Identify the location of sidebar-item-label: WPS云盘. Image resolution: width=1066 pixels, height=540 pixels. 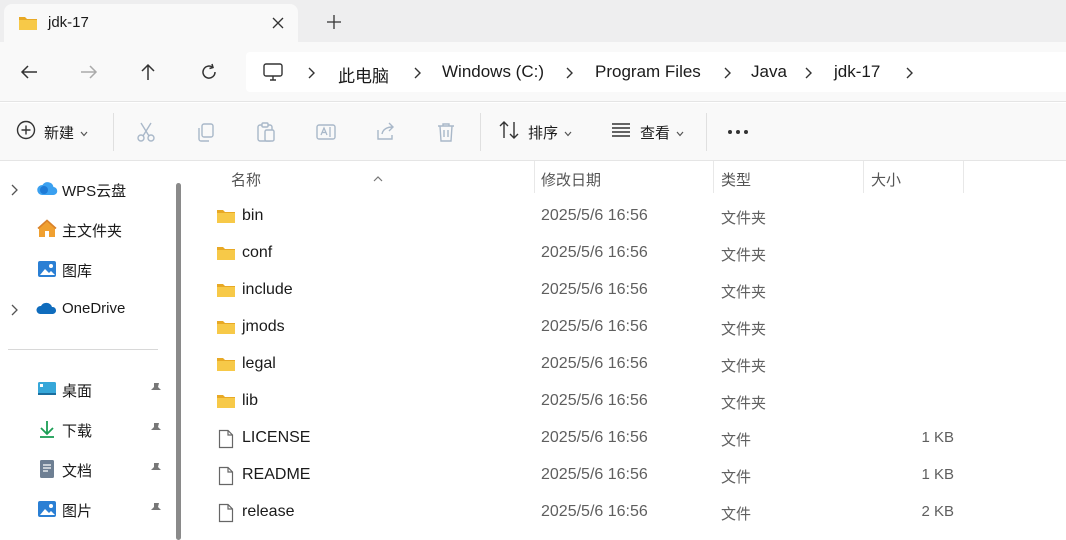
(94, 191).